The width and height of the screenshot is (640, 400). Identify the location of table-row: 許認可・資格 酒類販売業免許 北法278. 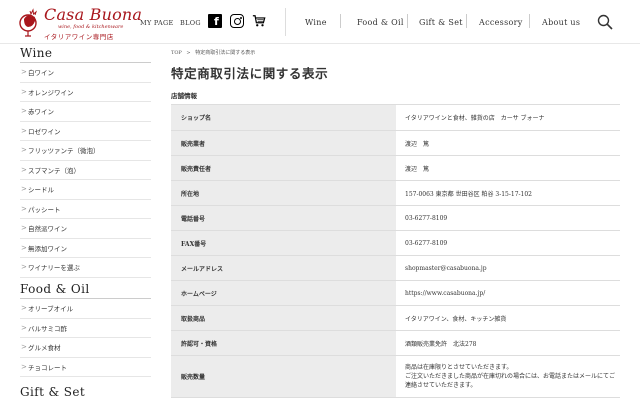
(395, 343).